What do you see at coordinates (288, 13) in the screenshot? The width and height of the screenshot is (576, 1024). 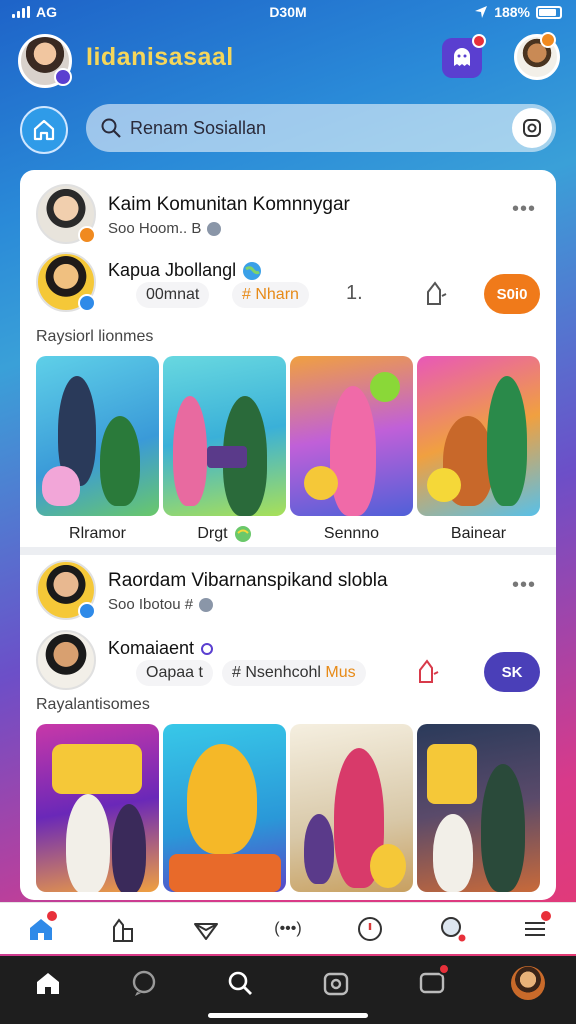 I see `status-bar: AG D30M 188%` at bounding box center [288, 13].